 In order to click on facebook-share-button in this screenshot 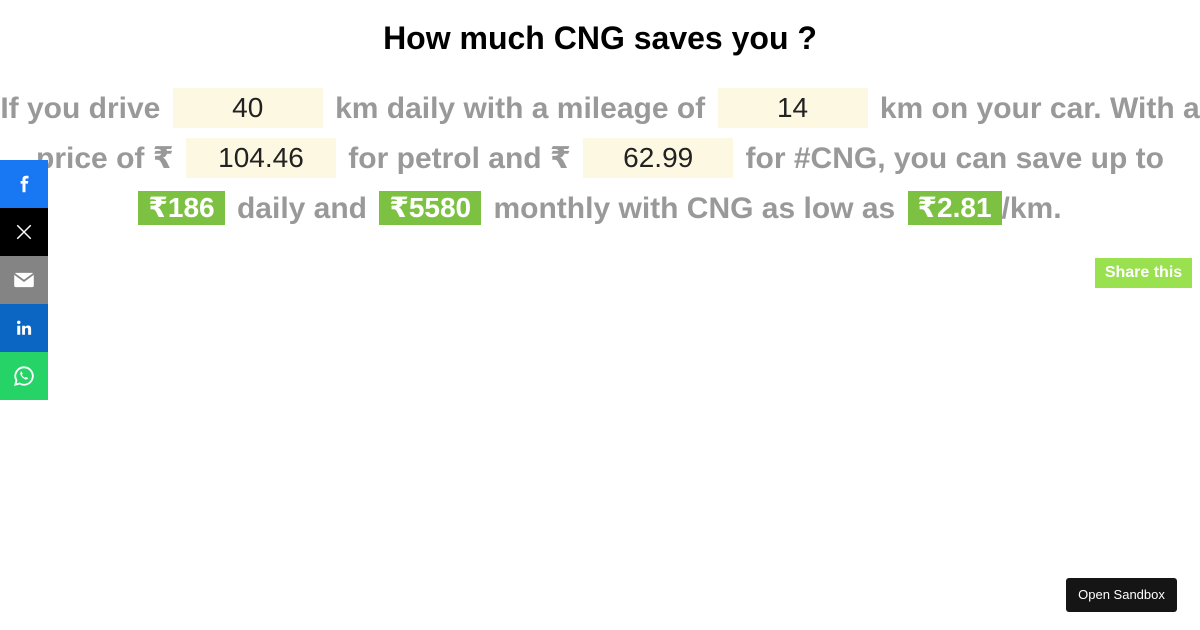, I will do `click(24, 184)`.